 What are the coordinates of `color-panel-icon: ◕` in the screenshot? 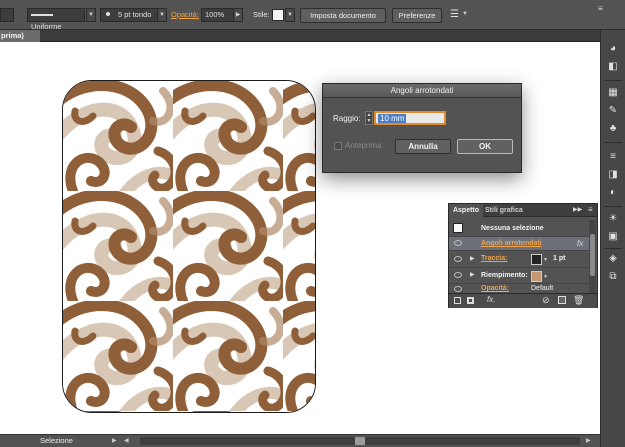 It's located at (613, 49).